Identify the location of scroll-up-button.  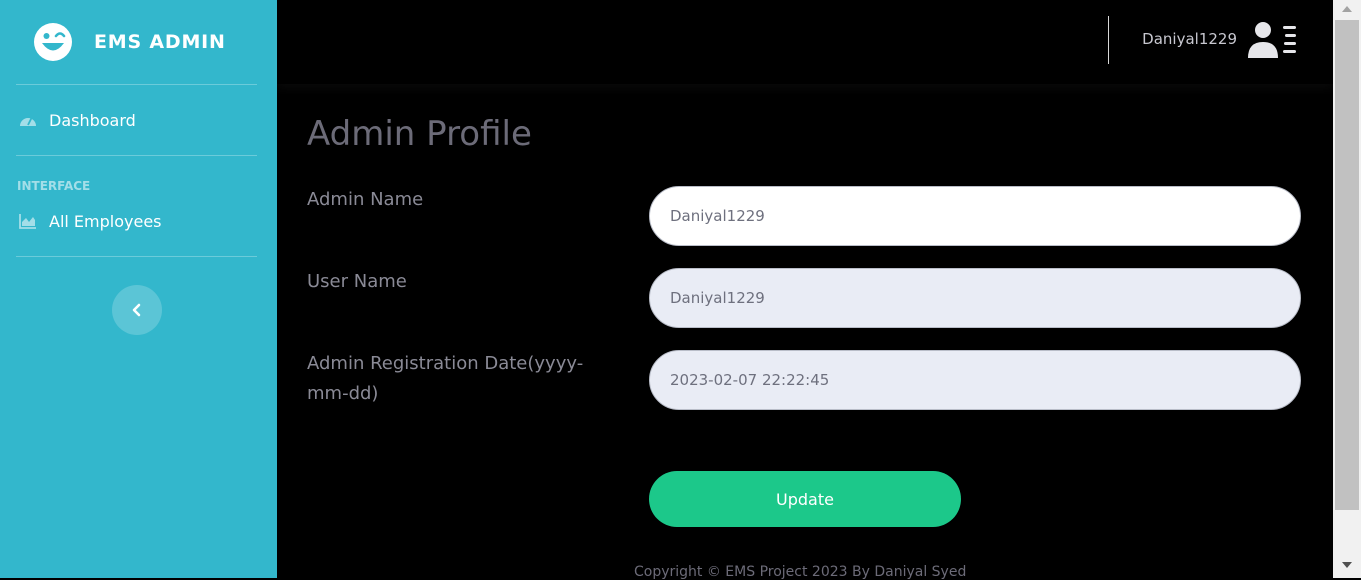
(1347, 9).